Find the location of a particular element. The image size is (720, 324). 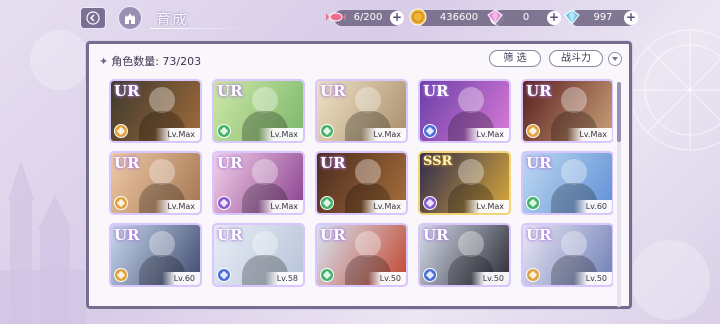

title-underline is located at coordinates (200, 28).